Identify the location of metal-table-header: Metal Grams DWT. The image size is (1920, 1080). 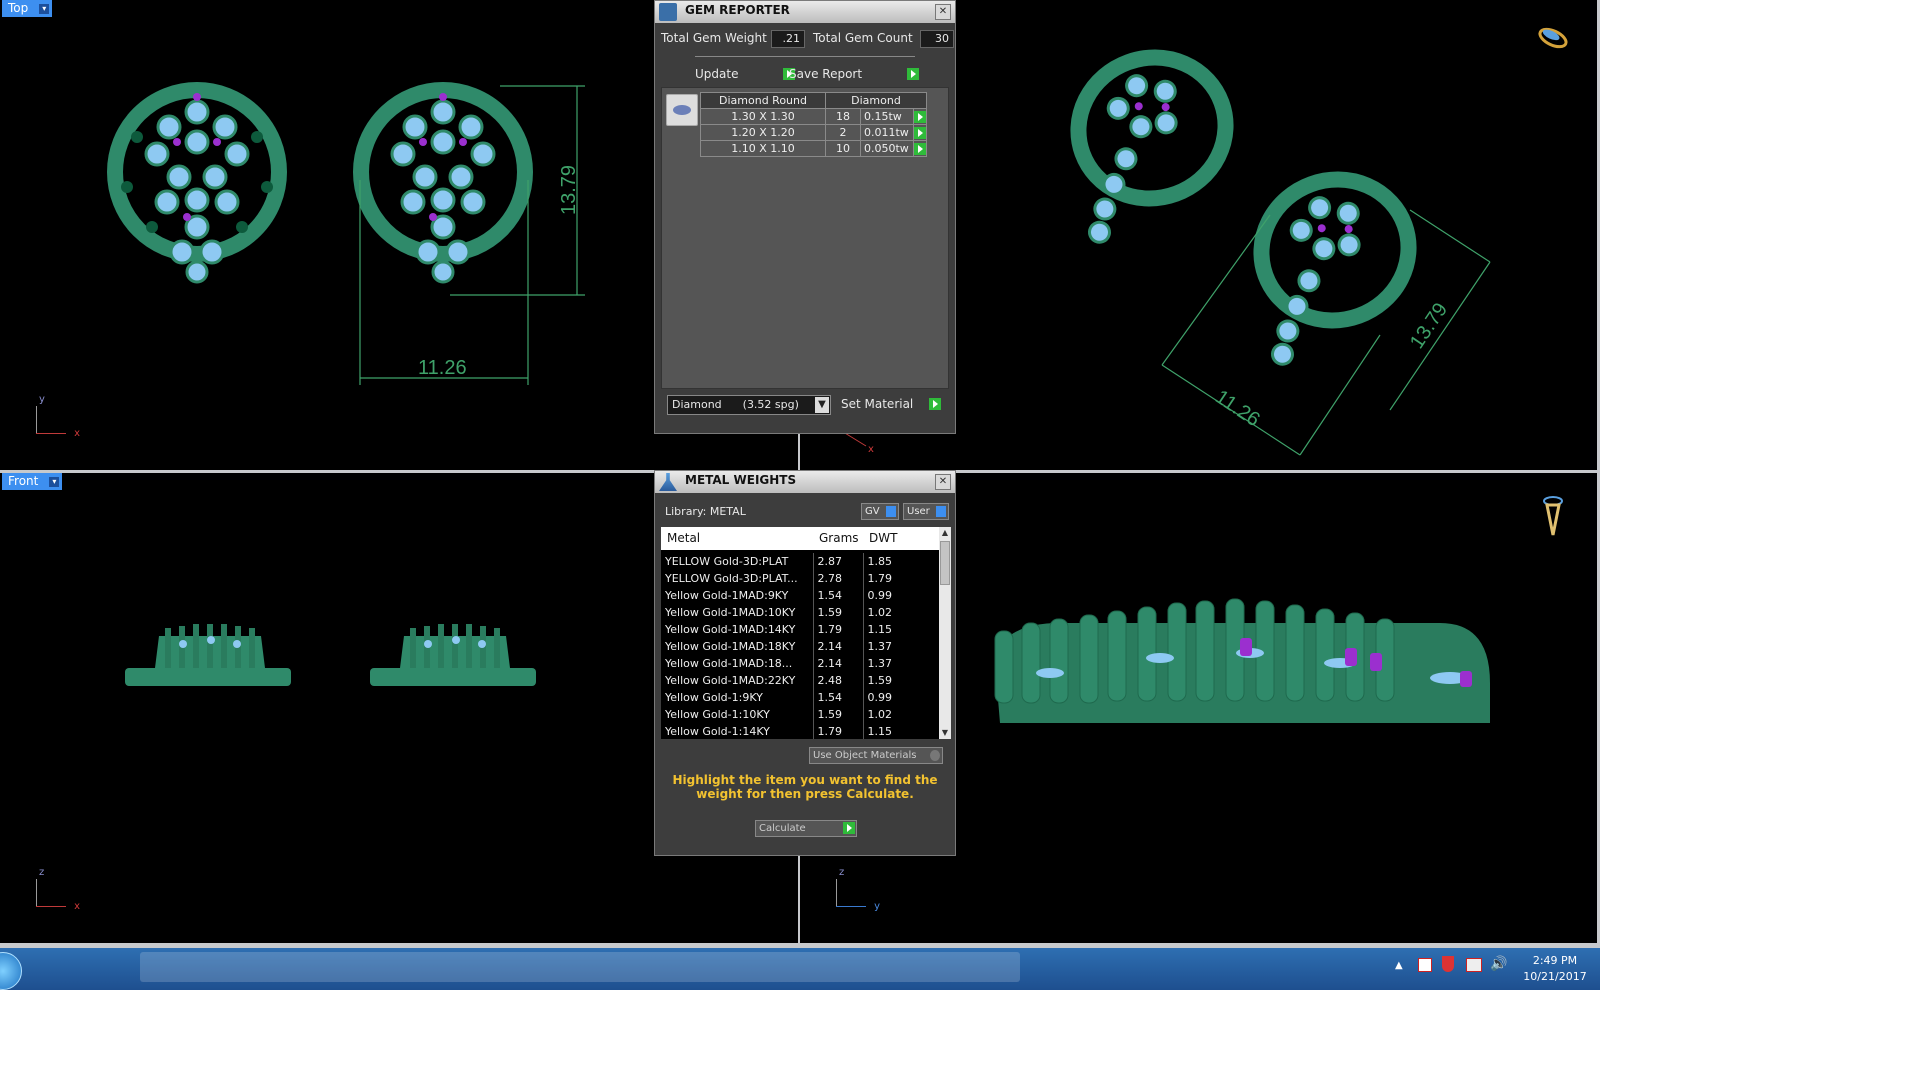
(800, 538).